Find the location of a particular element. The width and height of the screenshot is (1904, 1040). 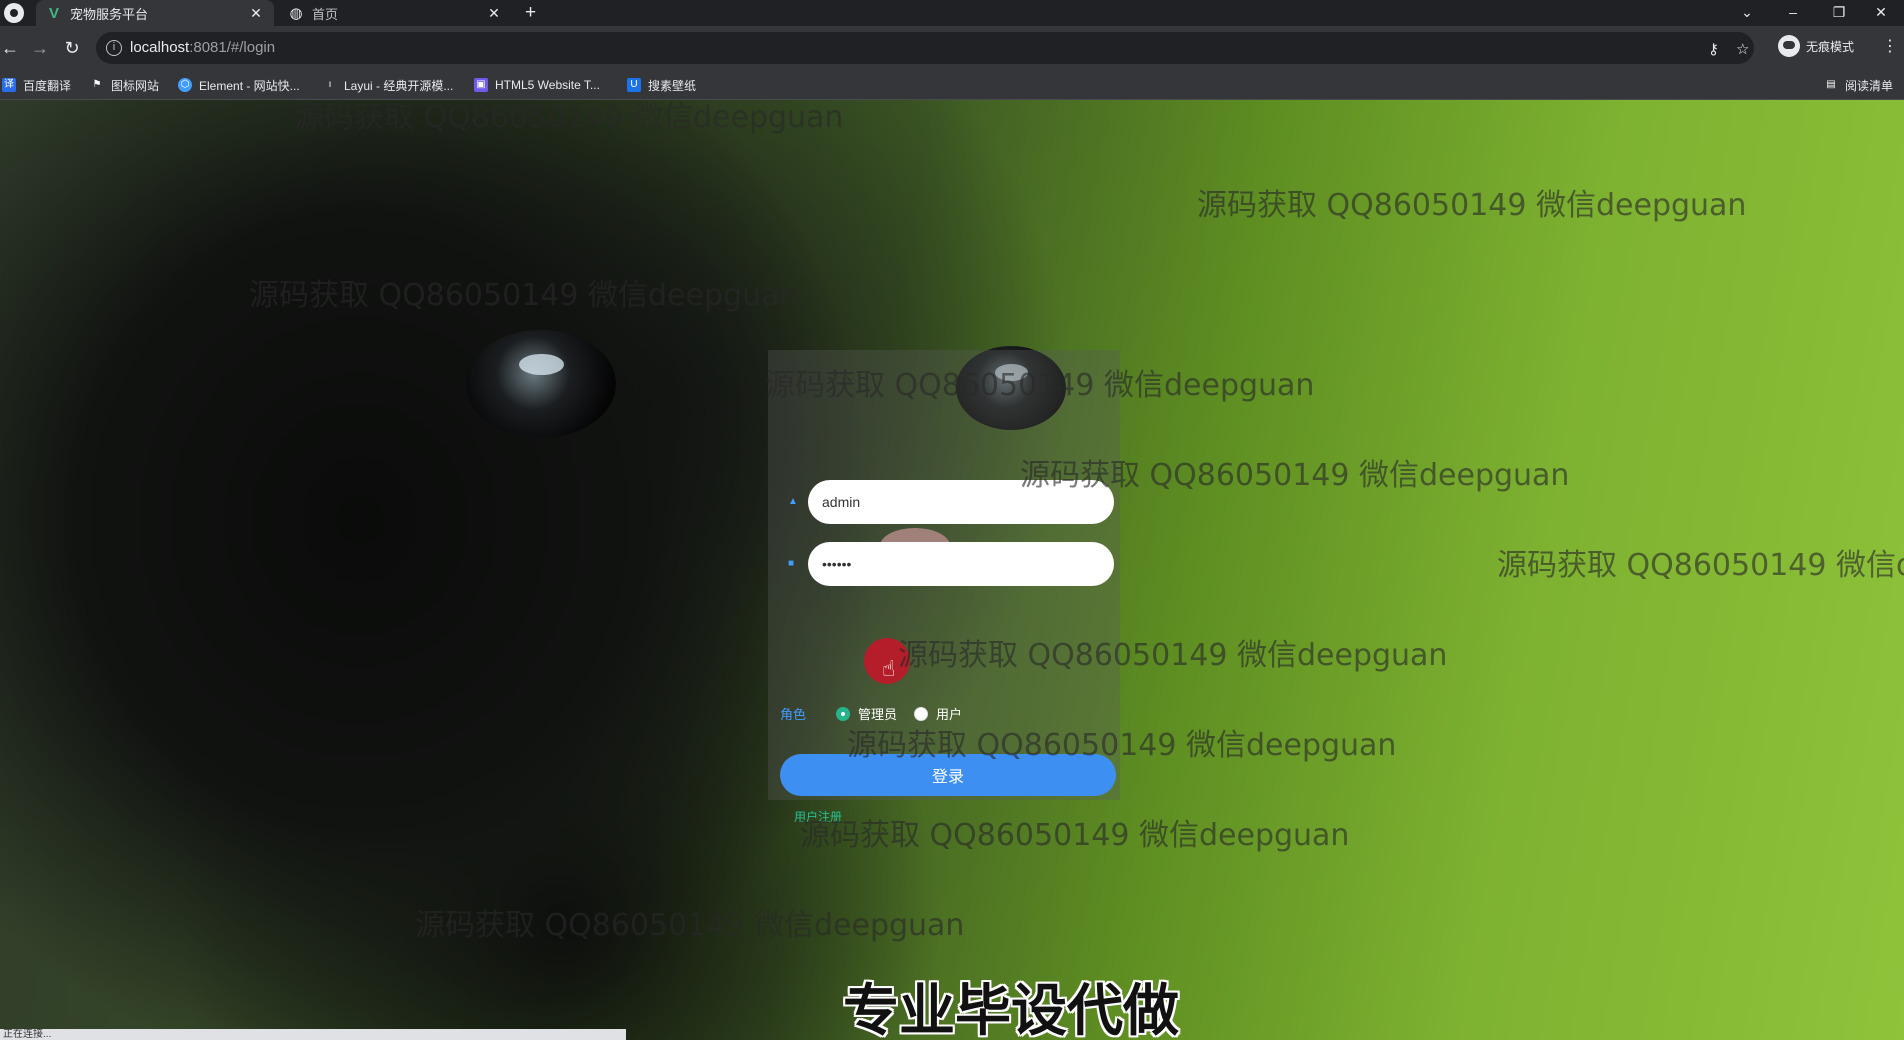

reading-list-icon: ▤ is located at coordinates (1831, 84).